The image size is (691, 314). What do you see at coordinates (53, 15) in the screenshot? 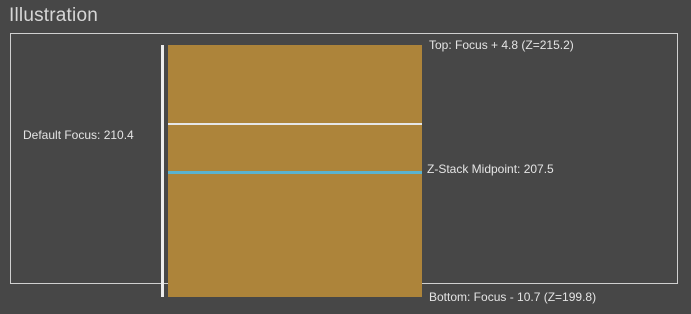
I see `panel-title: Illustration` at bounding box center [53, 15].